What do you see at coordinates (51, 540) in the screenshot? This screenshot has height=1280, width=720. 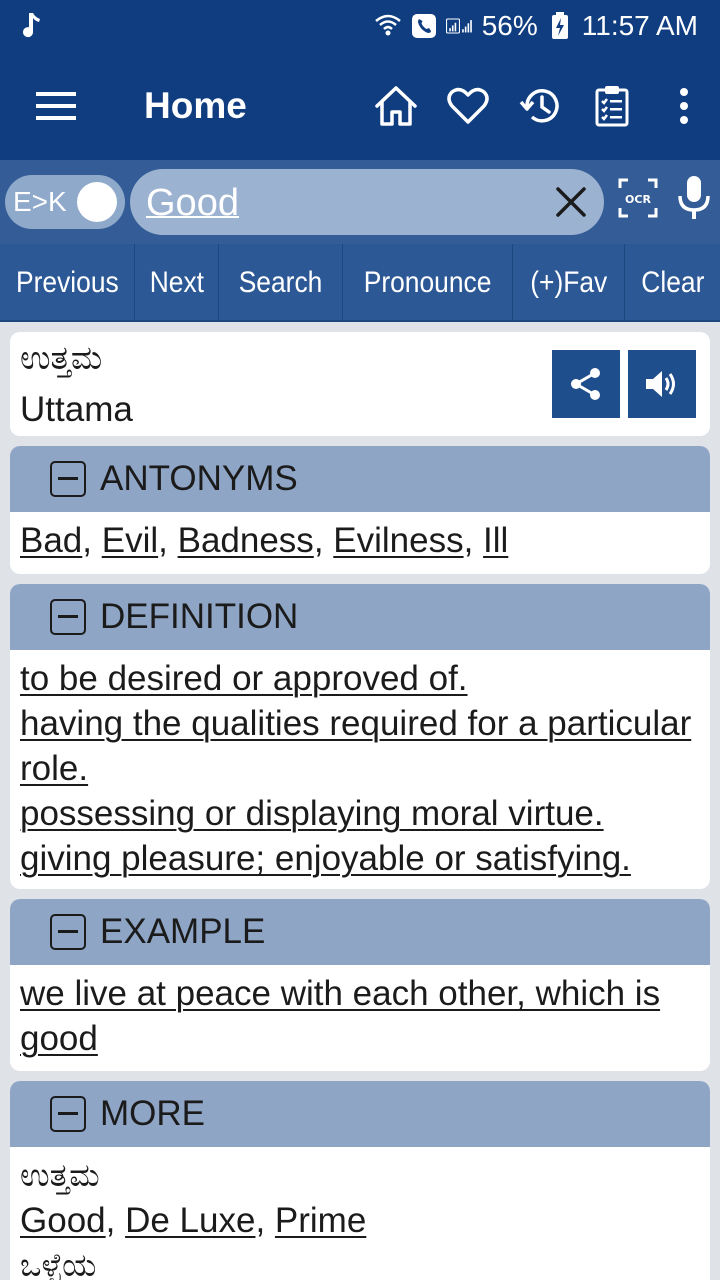 I see `antonym-link: Bad` at bounding box center [51, 540].